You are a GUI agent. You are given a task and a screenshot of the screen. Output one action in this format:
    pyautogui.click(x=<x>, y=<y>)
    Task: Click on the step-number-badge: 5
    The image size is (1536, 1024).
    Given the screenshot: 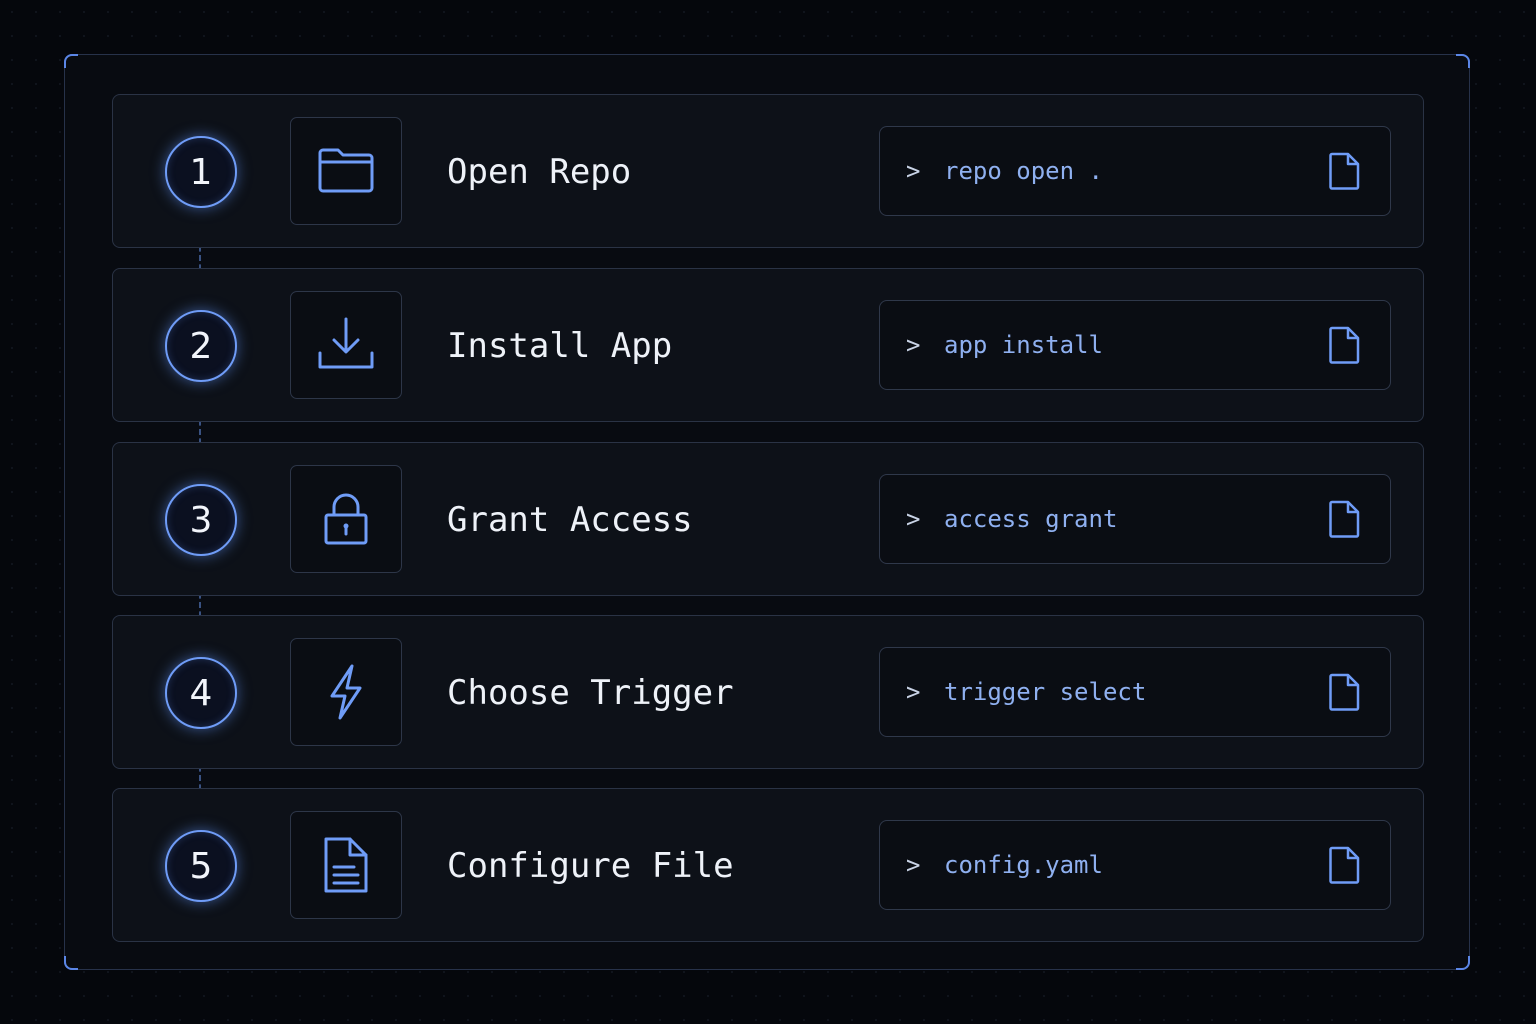 What is the action you would take?
    pyautogui.click(x=201, y=866)
    